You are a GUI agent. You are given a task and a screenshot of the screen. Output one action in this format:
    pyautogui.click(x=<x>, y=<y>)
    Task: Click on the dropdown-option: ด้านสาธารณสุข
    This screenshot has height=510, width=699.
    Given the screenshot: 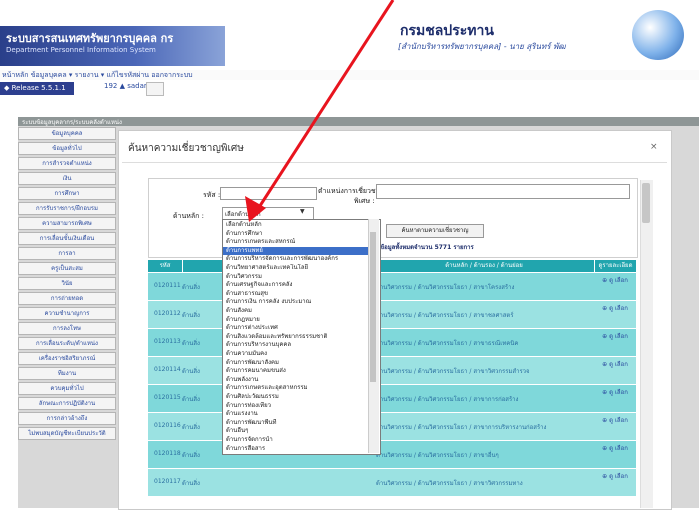 What is the action you would take?
    pyautogui.click(x=297, y=294)
    